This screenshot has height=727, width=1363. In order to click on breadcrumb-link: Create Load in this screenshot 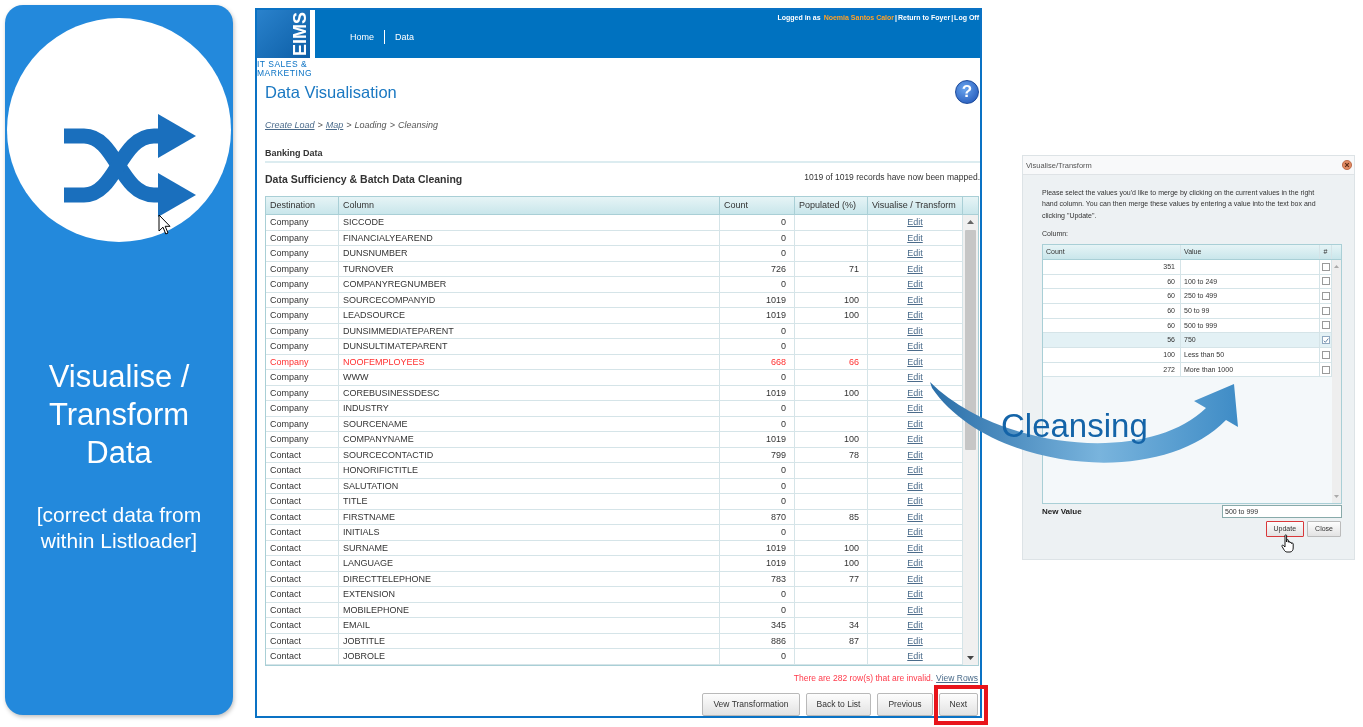, I will do `click(290, 125)`.